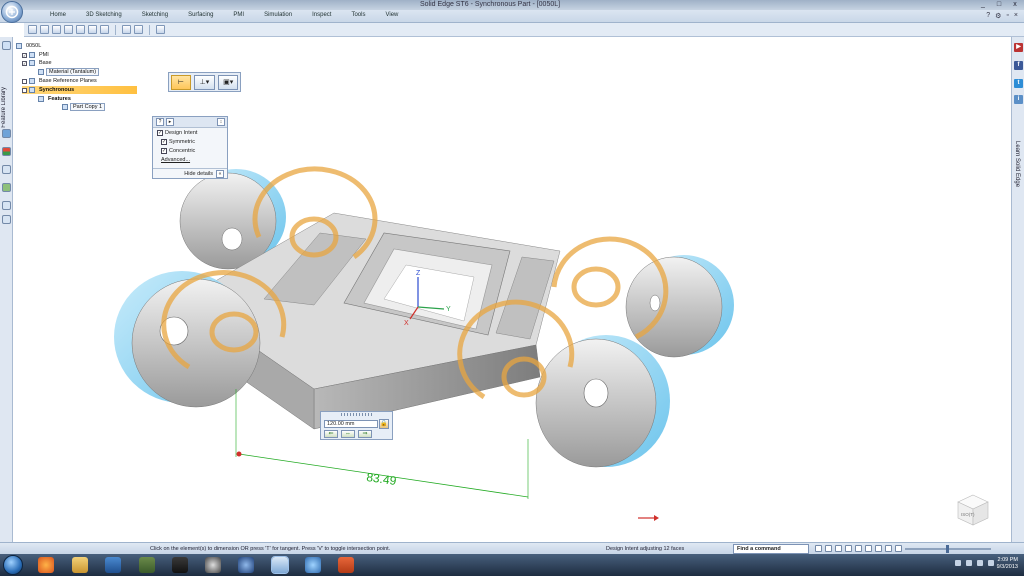 Image resolution: width=1024 pixels, height=576 pixels. I want to click on family-icon, so click(6, 187).